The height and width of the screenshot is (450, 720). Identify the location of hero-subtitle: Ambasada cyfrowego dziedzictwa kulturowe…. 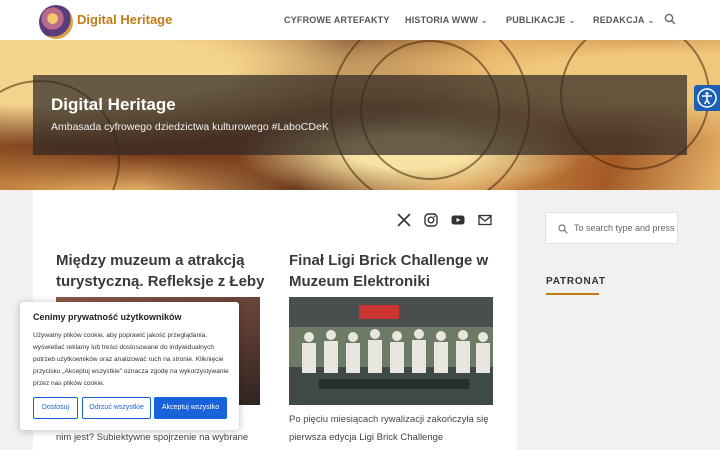
(190, 127).